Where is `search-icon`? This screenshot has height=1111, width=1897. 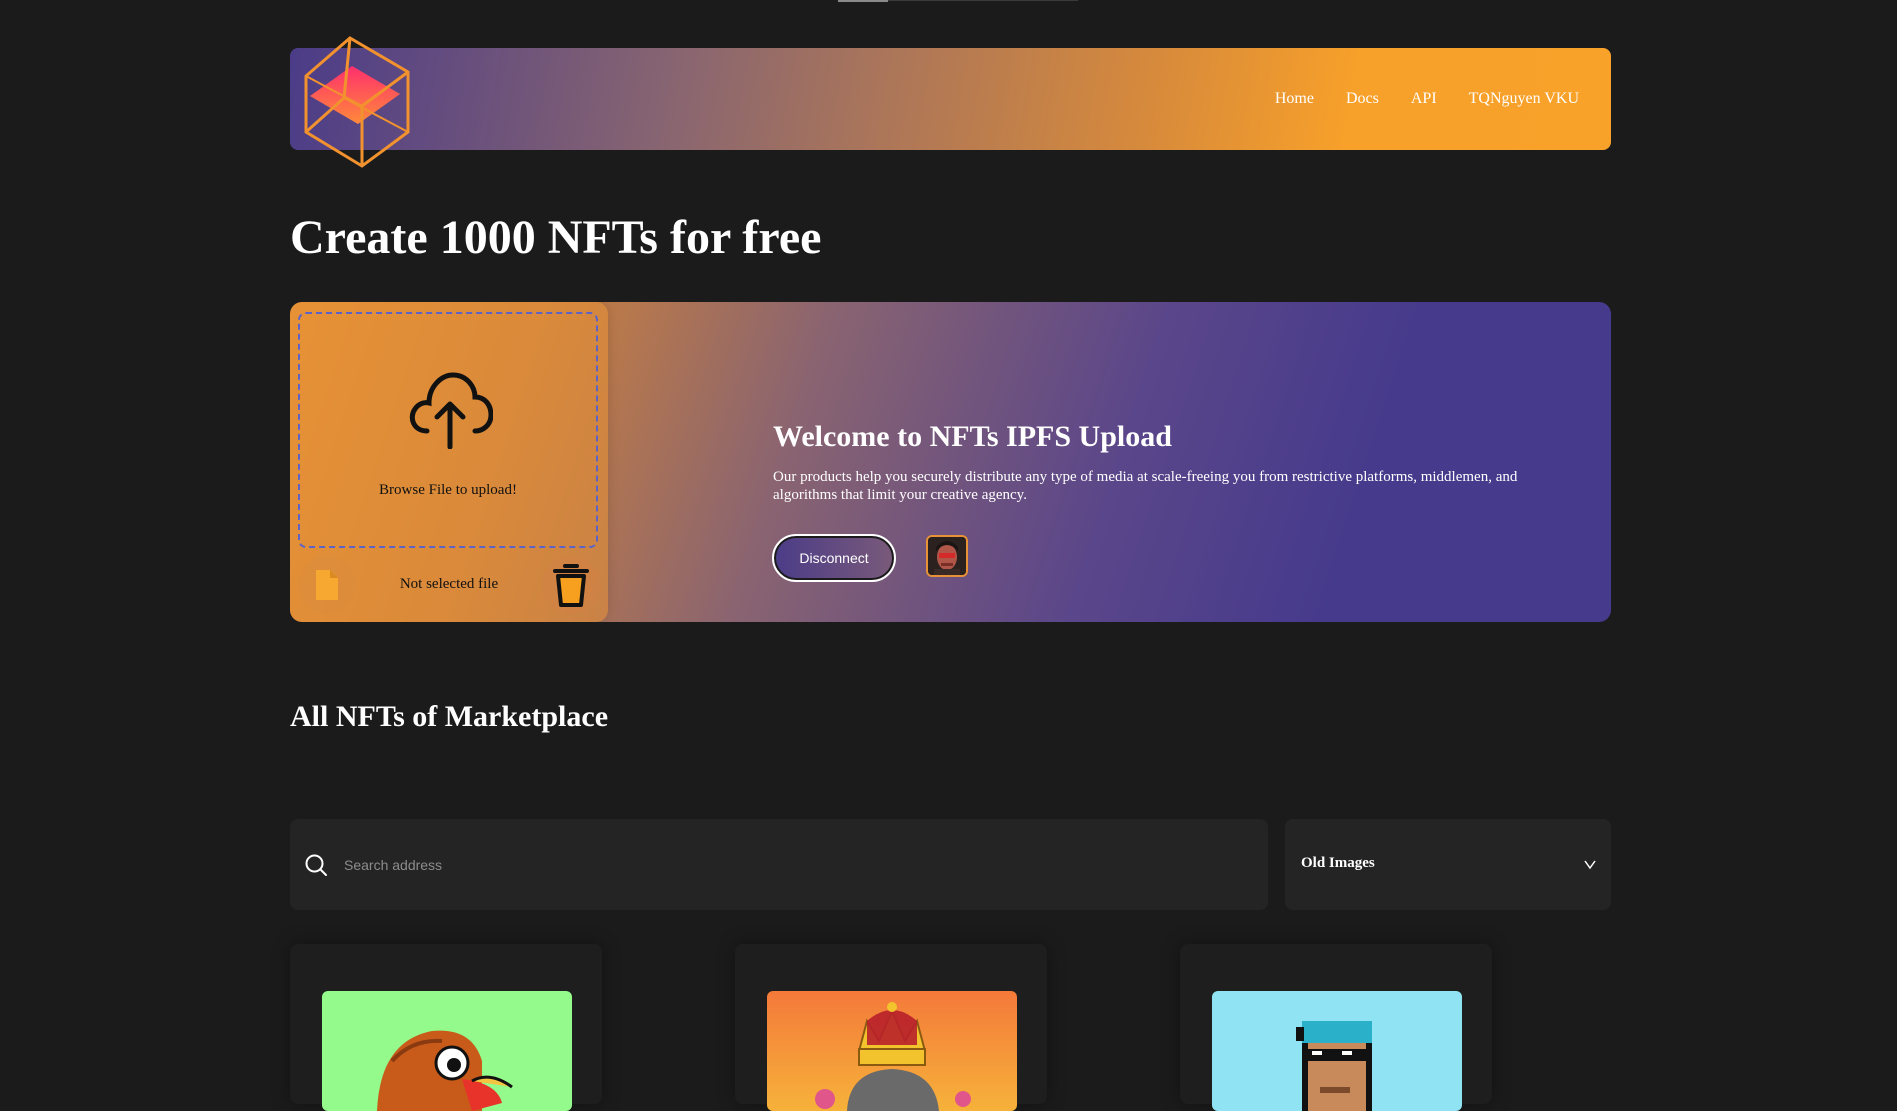 search-icon is located at coordinates (316, 865).